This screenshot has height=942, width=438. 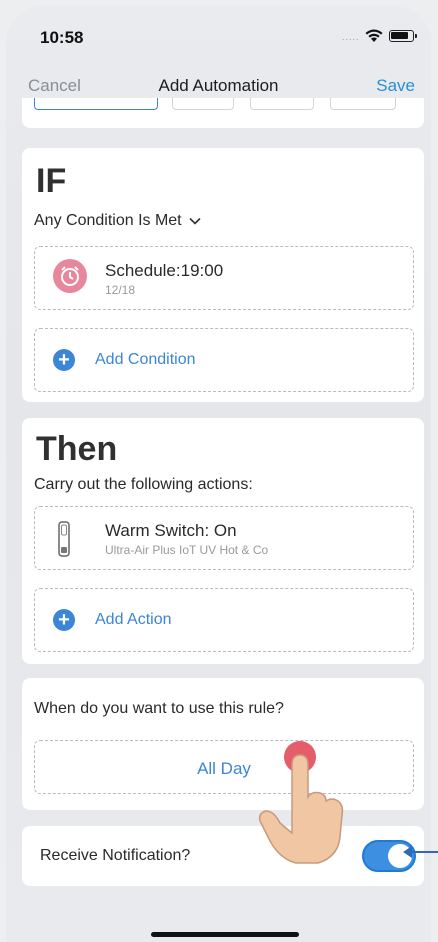 I want to click on condition-mode-label: Any Condition Is Met, so click(x=108, y=220).